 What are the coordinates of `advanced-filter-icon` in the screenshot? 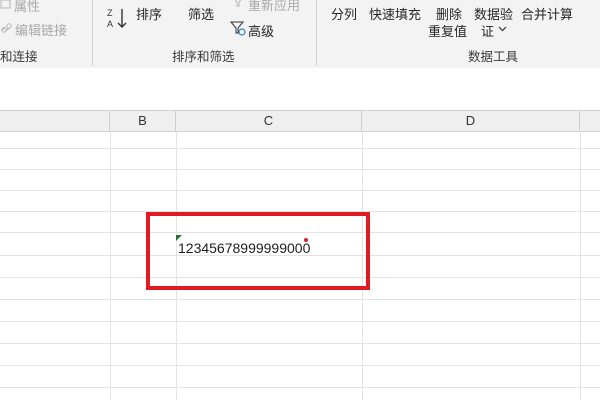 It's located at (238, 28).